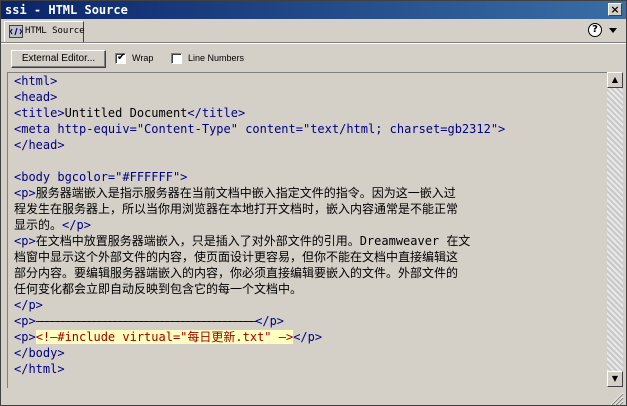 Image resolution: width=627 pixels, height=406 pixels. I want to click on close-button: ×, so click(615, 9).